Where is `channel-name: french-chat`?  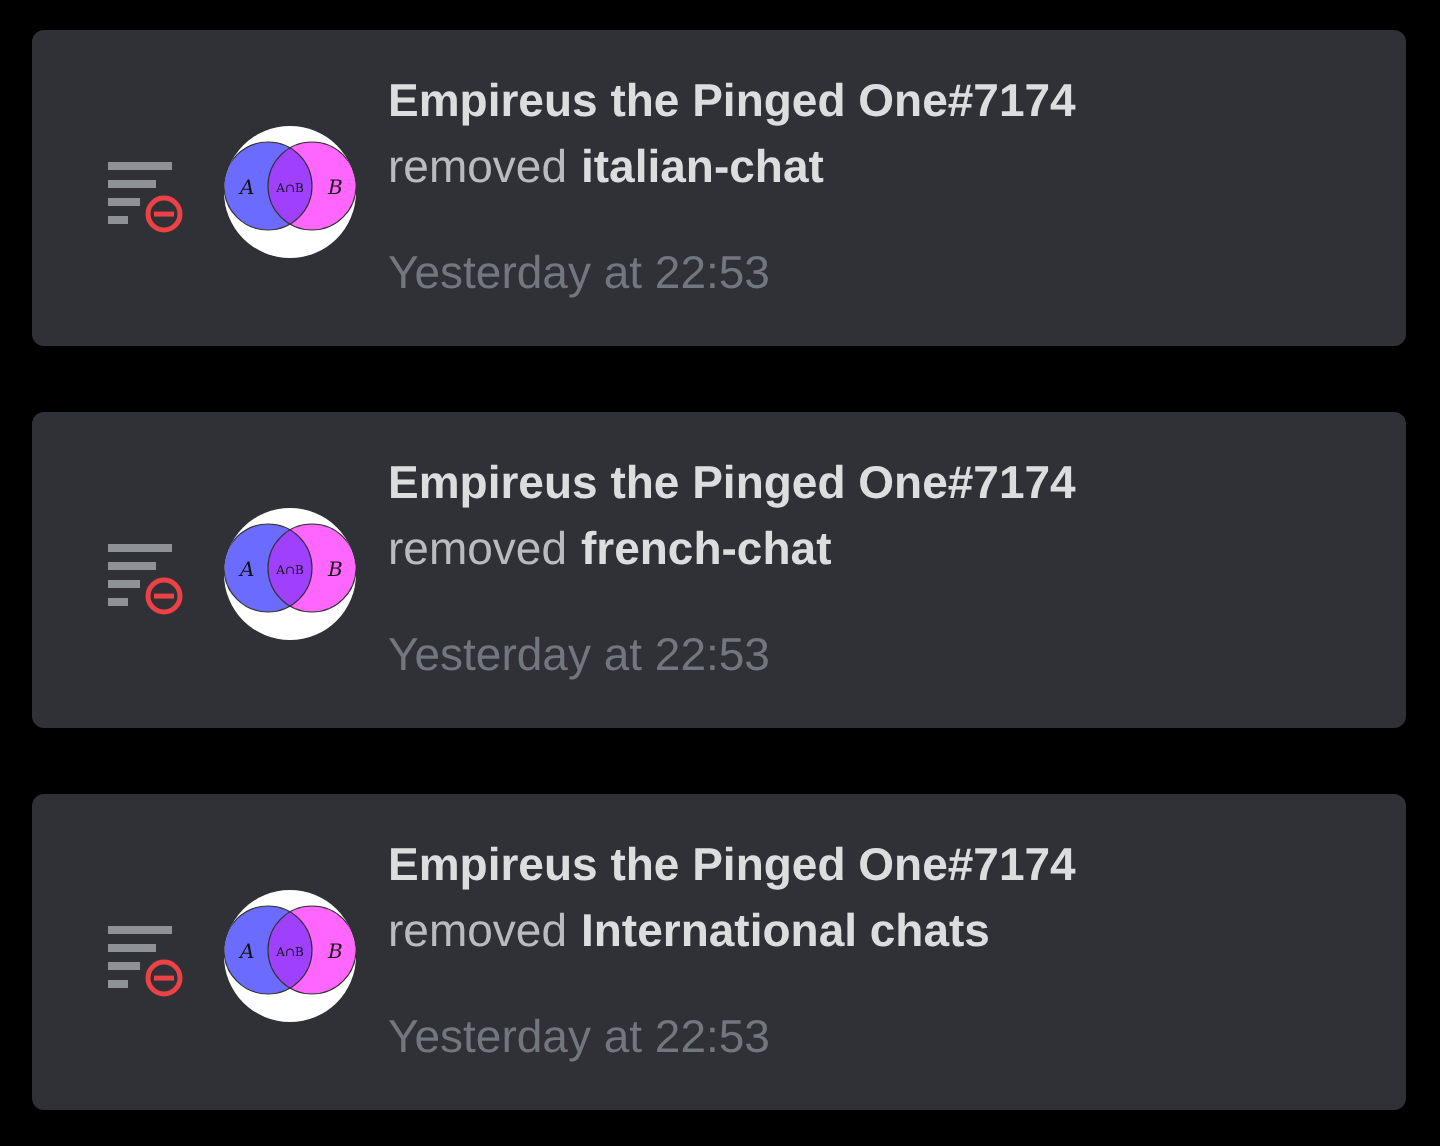 channel-name: french-chat is located at coordinates (706, 549).